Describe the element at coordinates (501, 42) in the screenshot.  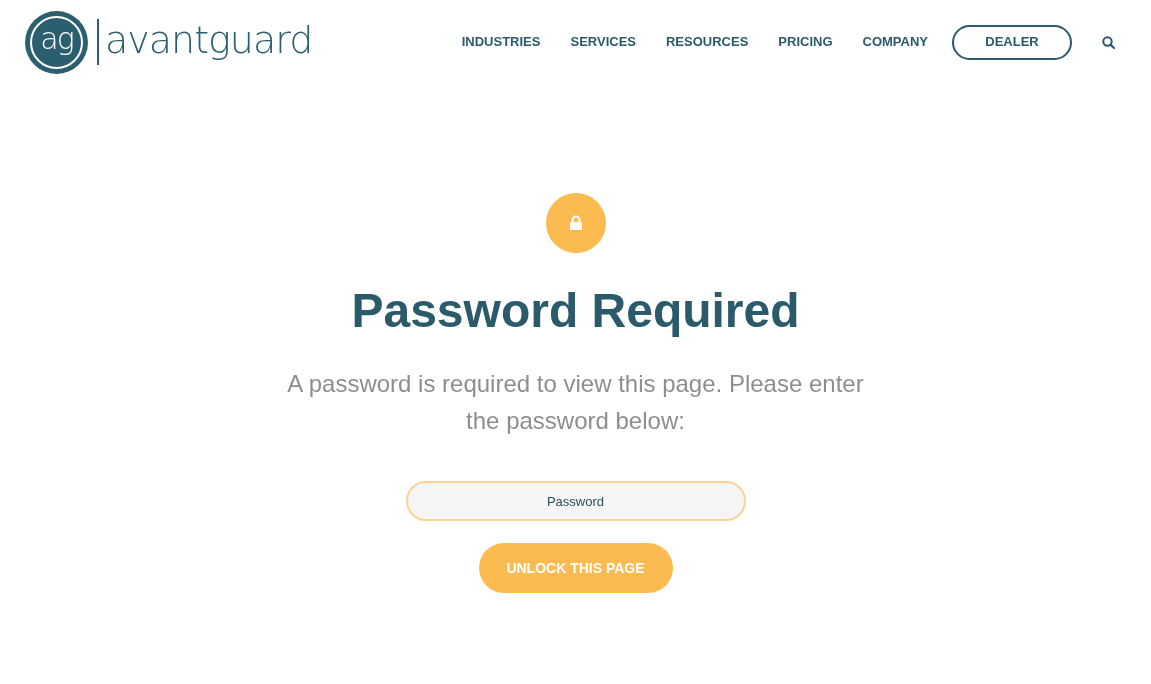
I see `nav-link: INDUSTRIES` at that location.